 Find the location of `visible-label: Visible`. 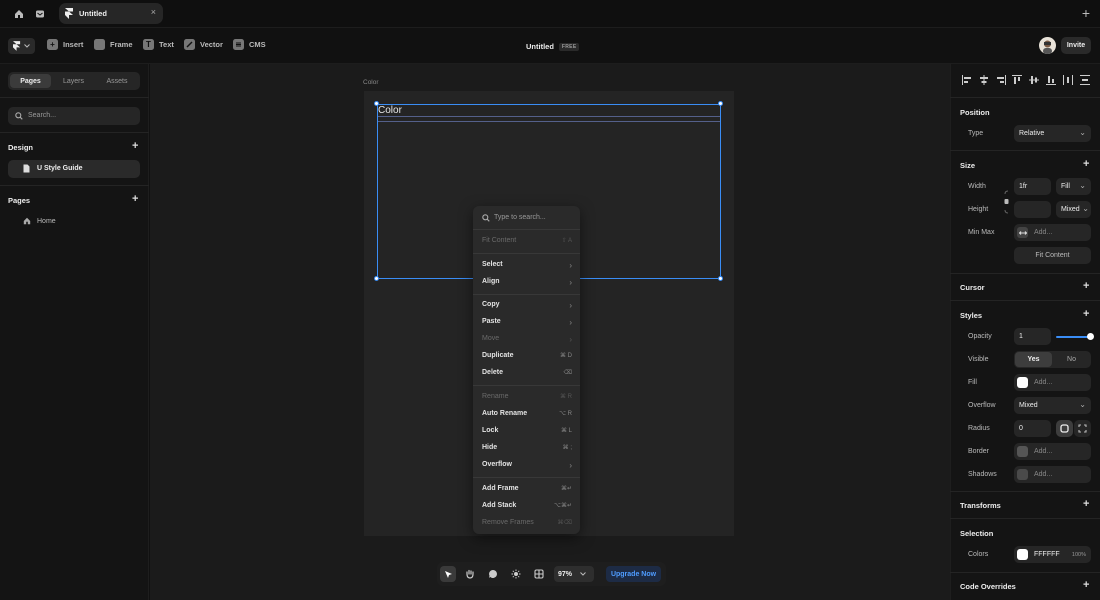

visible-label: Visible is located at coordinates (978, 359).